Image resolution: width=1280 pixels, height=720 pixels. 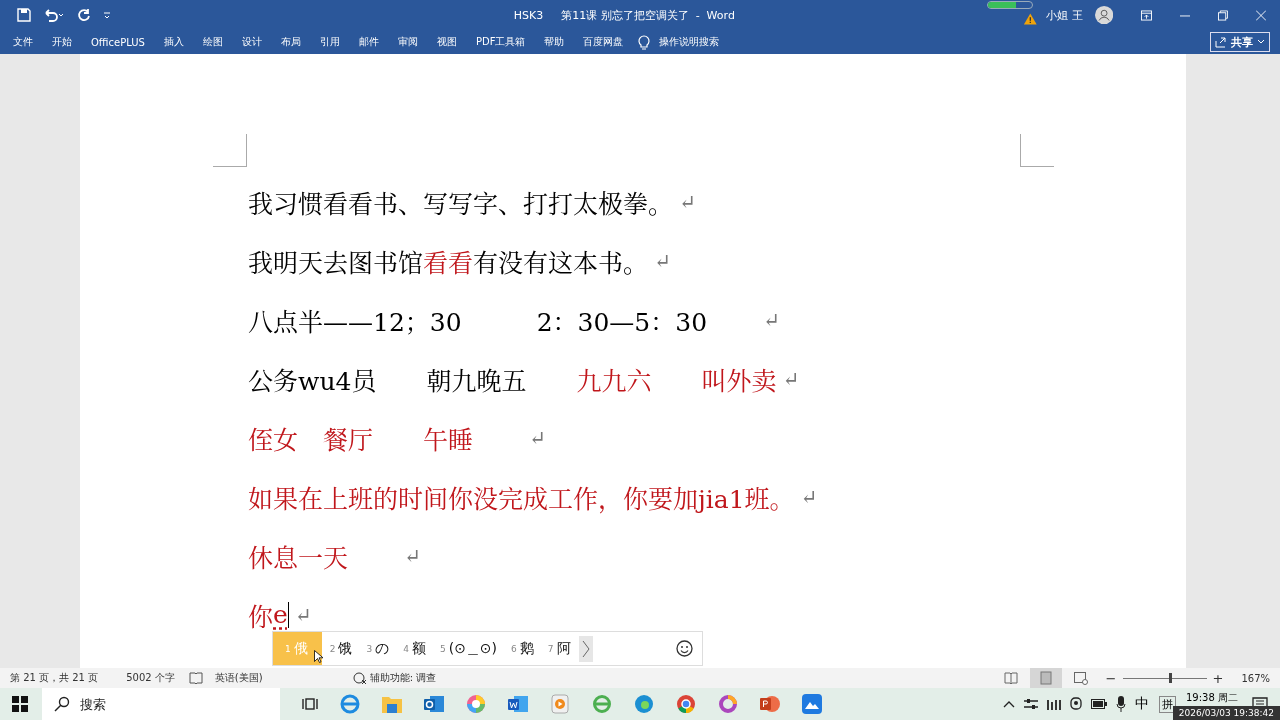 What do you see at coordinates (561, 263) in the screenshot?
I see `document-text: 有没有这本书。` at bounding box center [561, 263].